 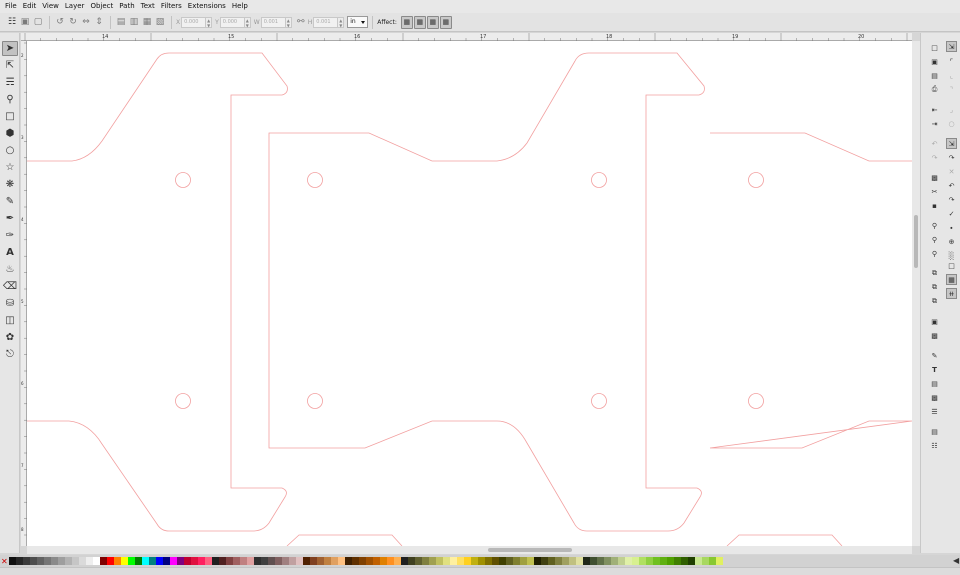 I want to click on snap-toggle-icon: ⇲, so click(x=951, y=46).